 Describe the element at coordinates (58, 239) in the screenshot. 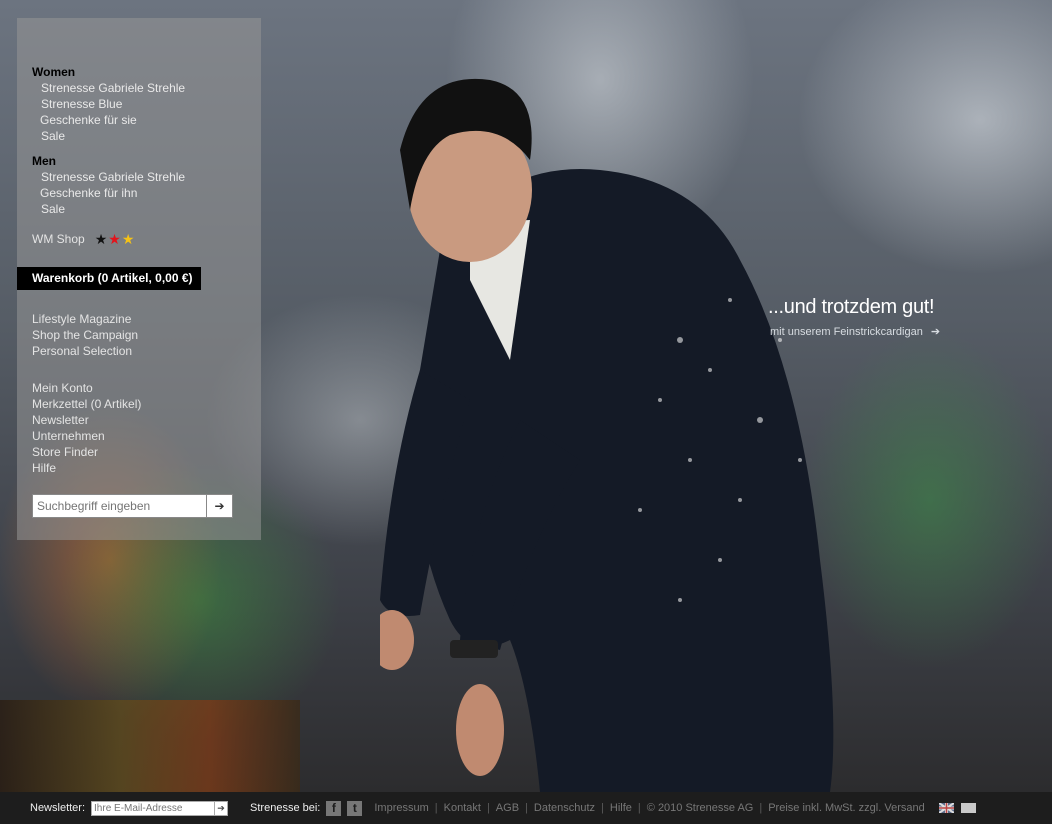

I see `wm-shop-label: WM Shop` at that location.